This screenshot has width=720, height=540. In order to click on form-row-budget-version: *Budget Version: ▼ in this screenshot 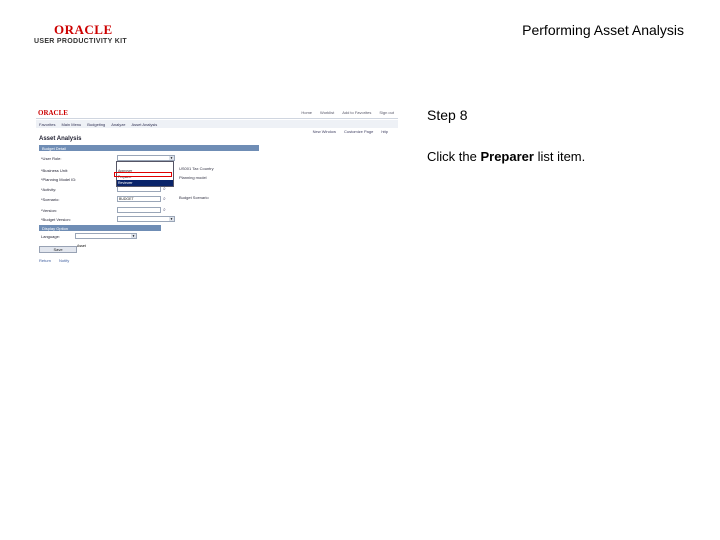, I will do `click(164, 219)`.